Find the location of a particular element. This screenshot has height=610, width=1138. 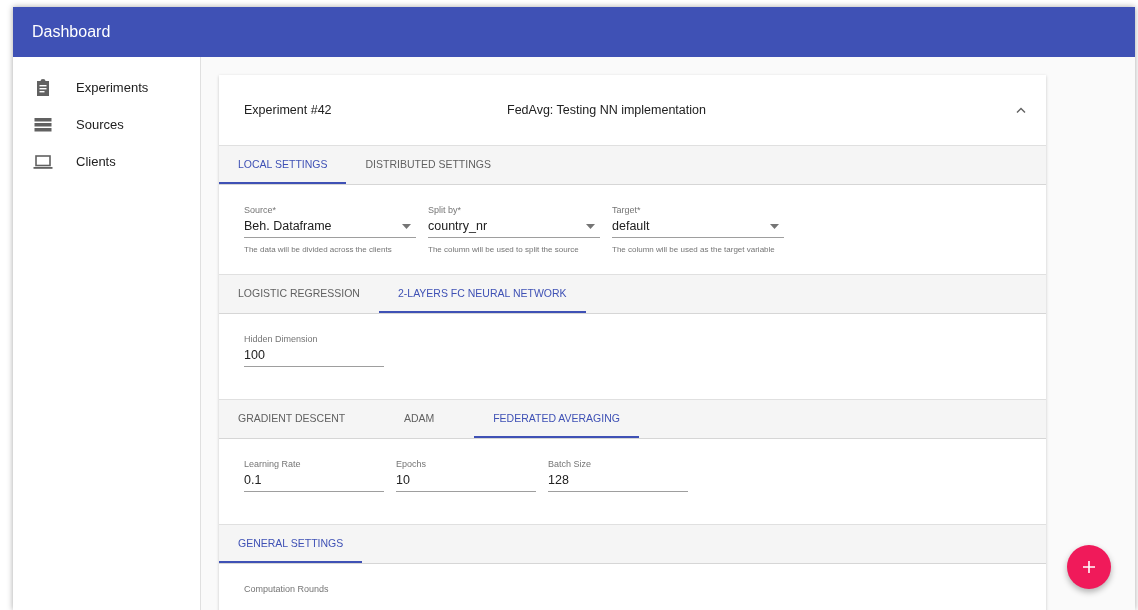

field-label: Target* is located at coordinates (627, 210).